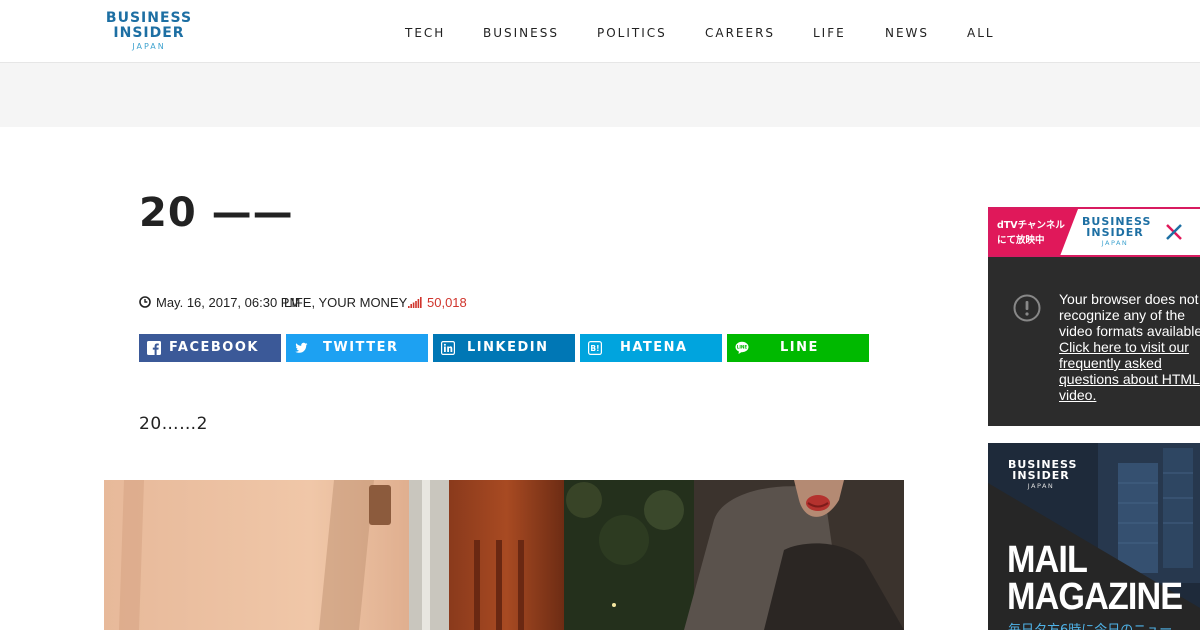 This screenshot has height=630, width=1200. What do you see at coordinates (1027, 308) in the screenshot?
I see `warning-icon` at bounding box center [1027, 308].